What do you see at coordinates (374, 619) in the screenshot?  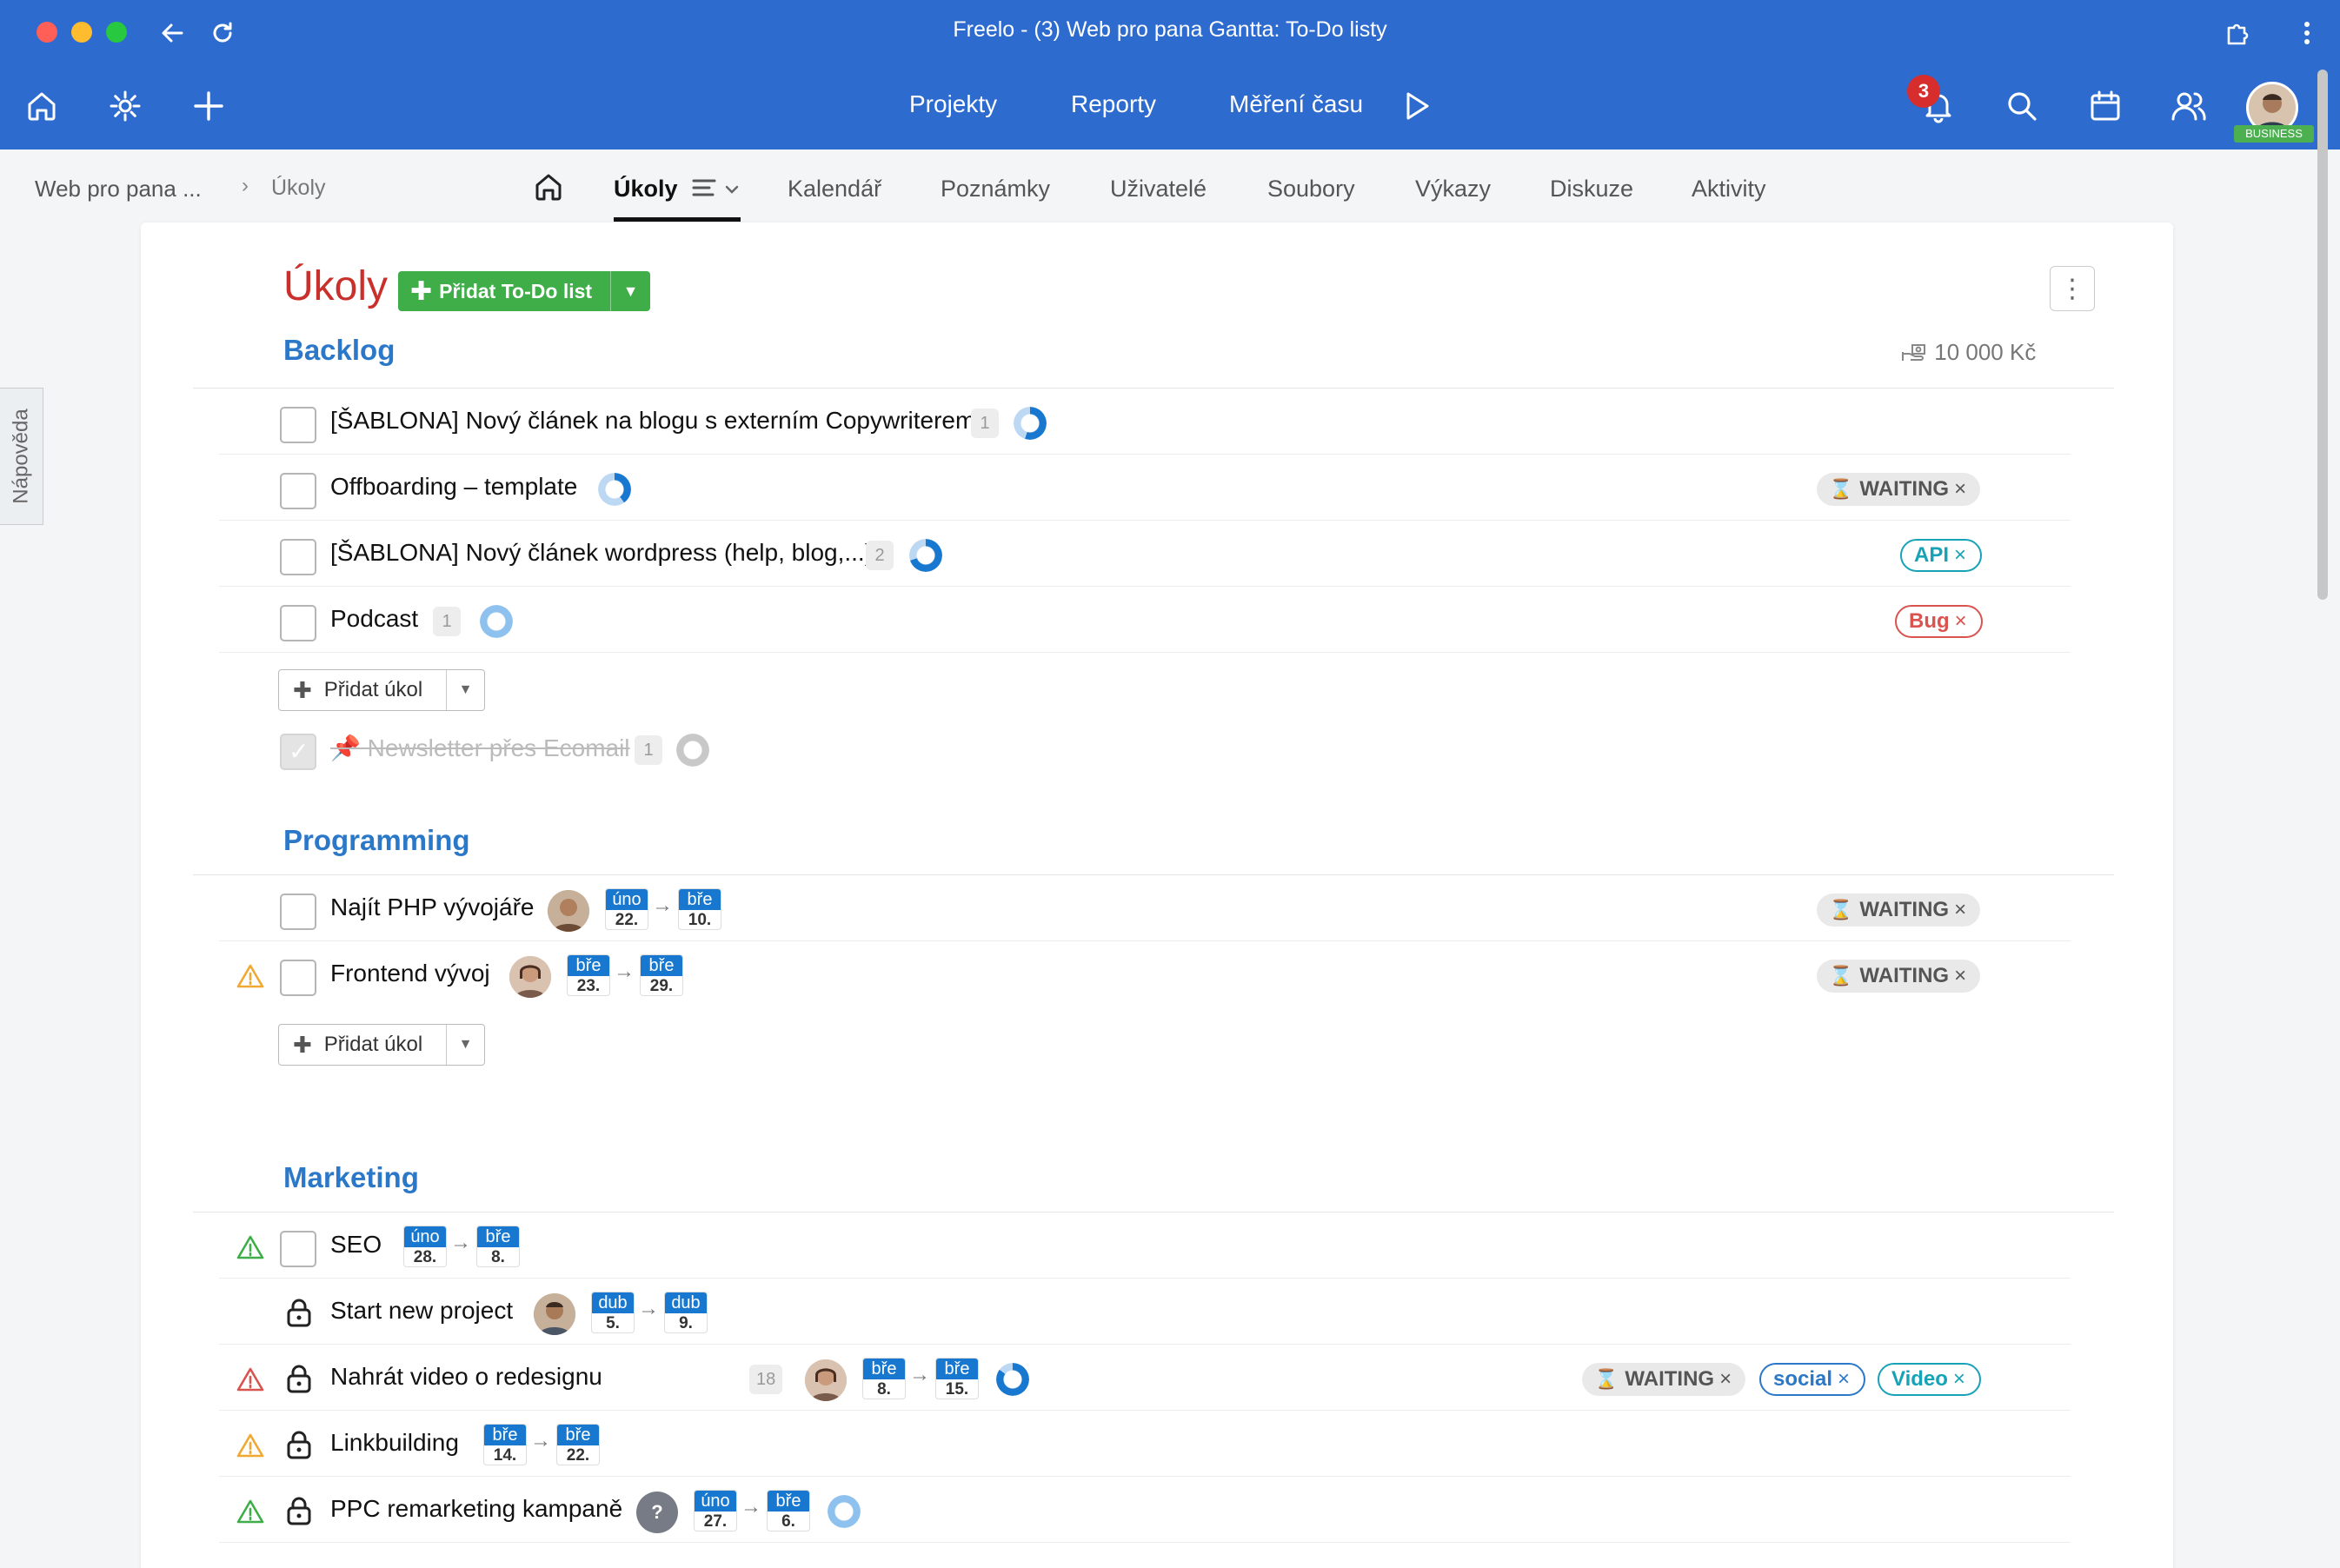 I see `task-name: Podcast` at bounding box center [374, 619].